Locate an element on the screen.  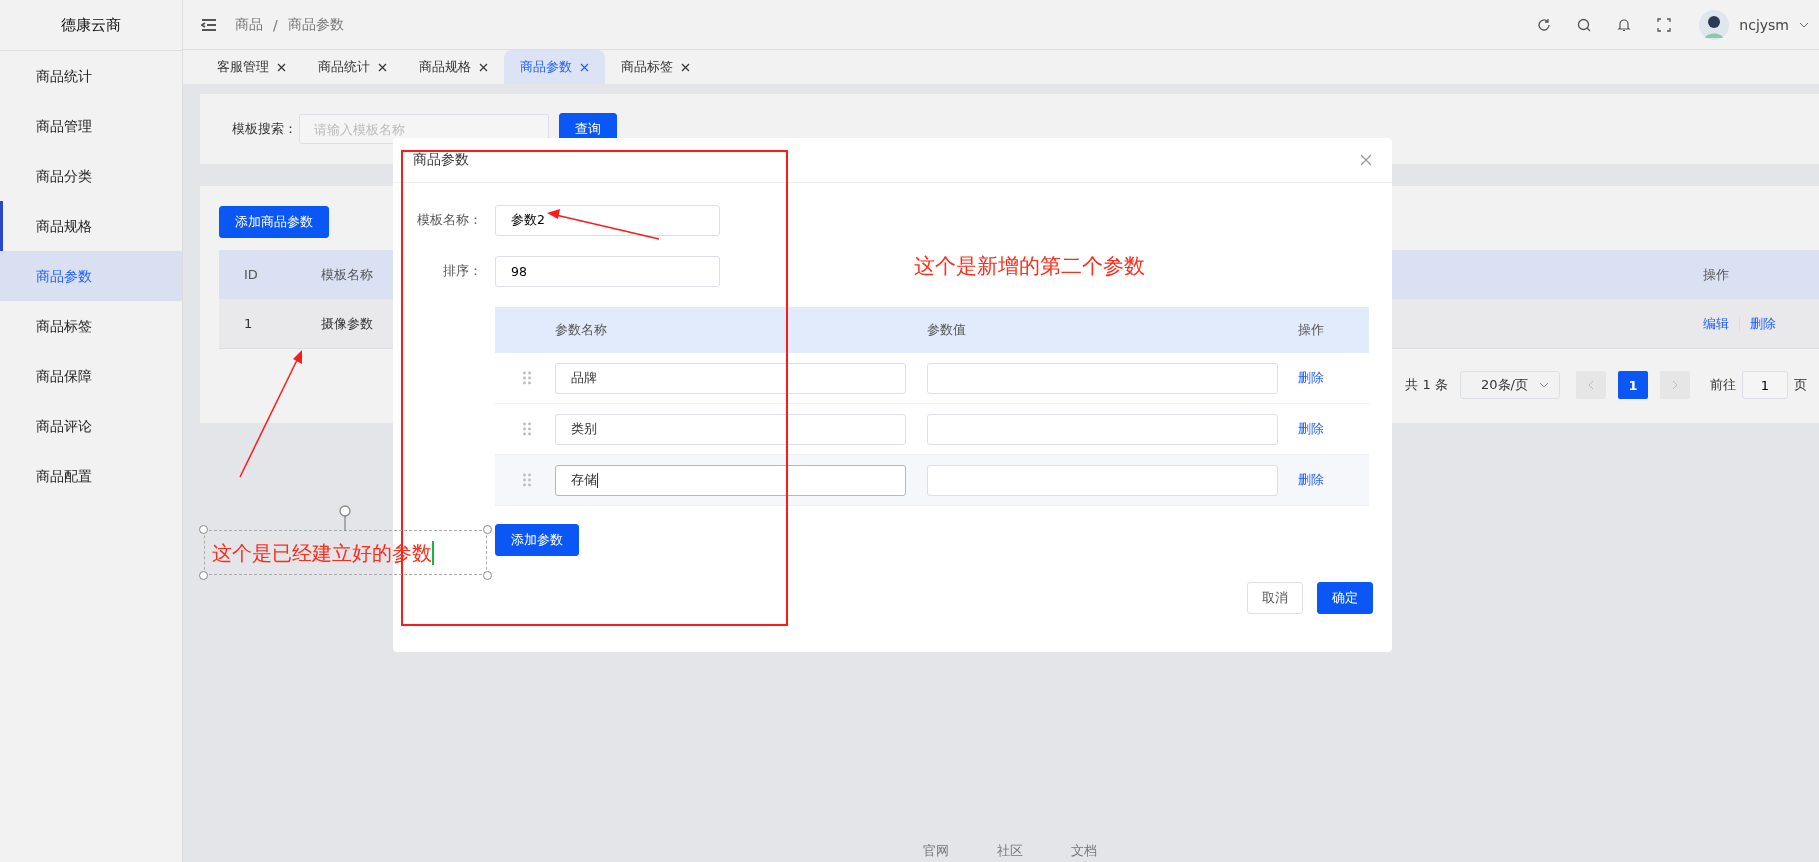
sidebar-item: 商品管理 is located at coordinates (91, 126).